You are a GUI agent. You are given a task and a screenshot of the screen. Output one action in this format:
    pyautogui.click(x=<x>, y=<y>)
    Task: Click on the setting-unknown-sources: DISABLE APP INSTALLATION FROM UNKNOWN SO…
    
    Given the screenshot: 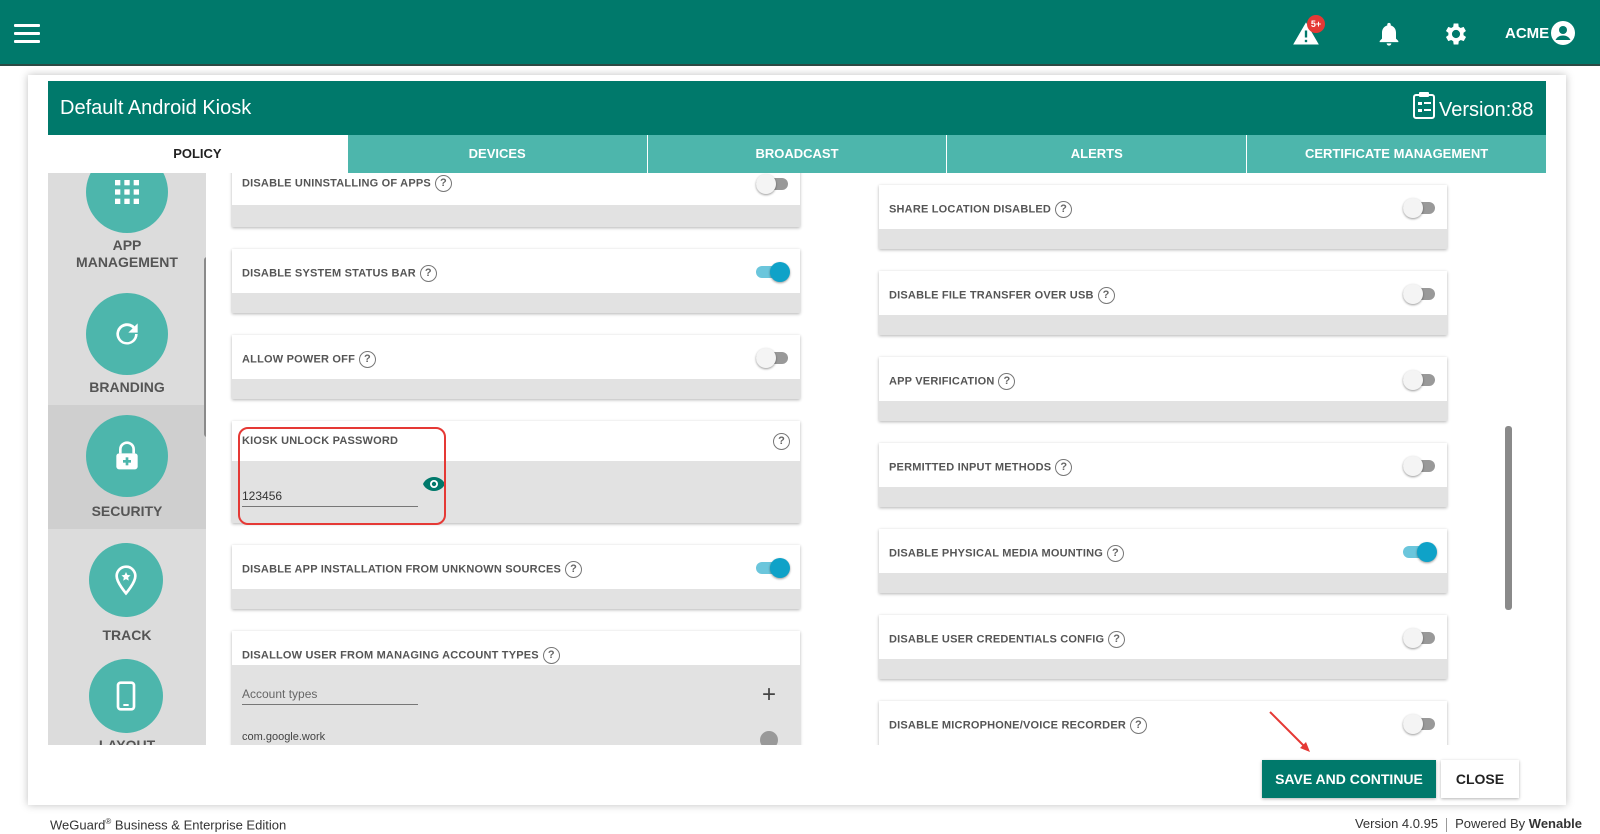 What is the action you would take?
    pyautogui.click(x=516, y=577)
    